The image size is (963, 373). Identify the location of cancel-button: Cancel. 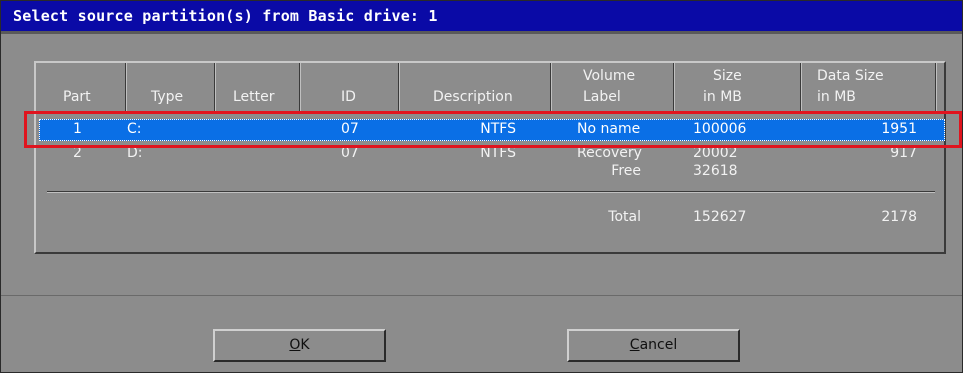
(653, 345).